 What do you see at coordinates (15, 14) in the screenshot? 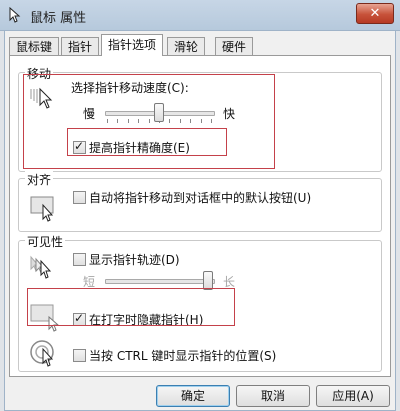
I see `mouse-icon` at bounding box center [15, 14].